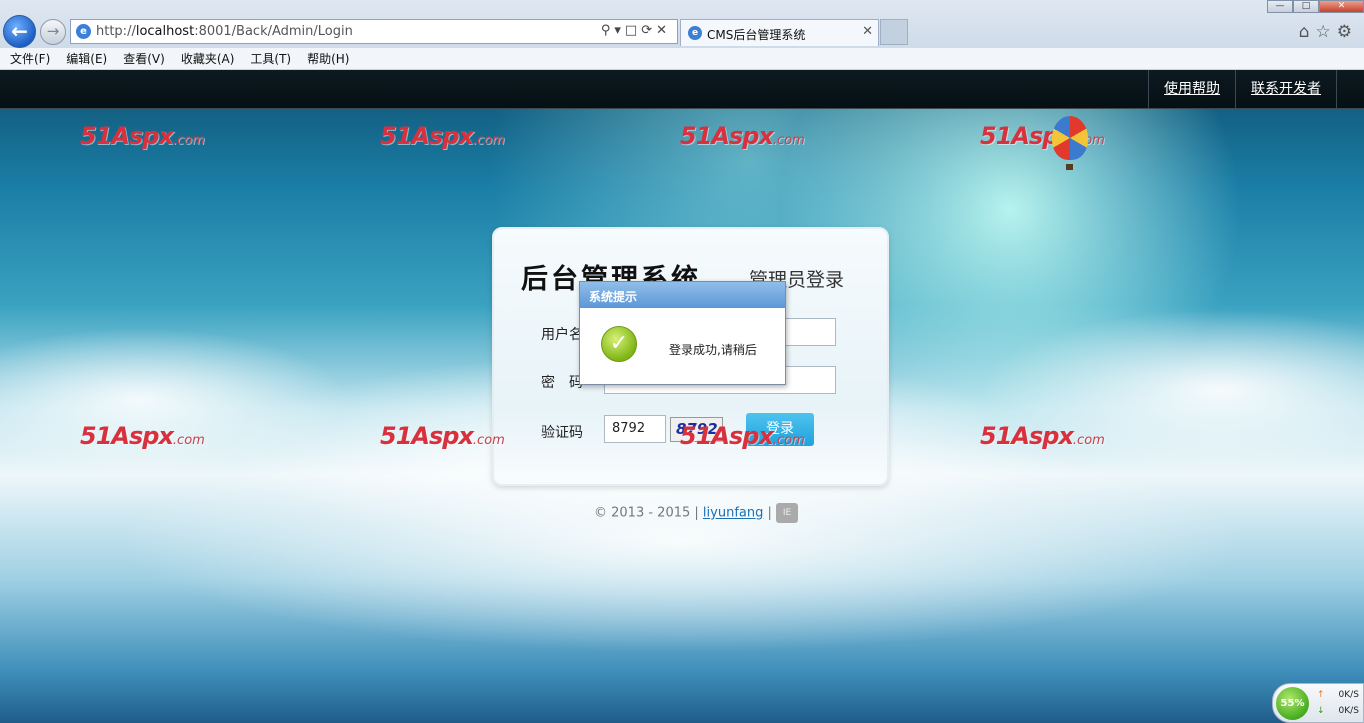 This screenshot has height=723, width=1364. What do you see at coordinates (562, 383) in the screenshot?
I see `password-label: 密 码` at bounding box center [562, 383].